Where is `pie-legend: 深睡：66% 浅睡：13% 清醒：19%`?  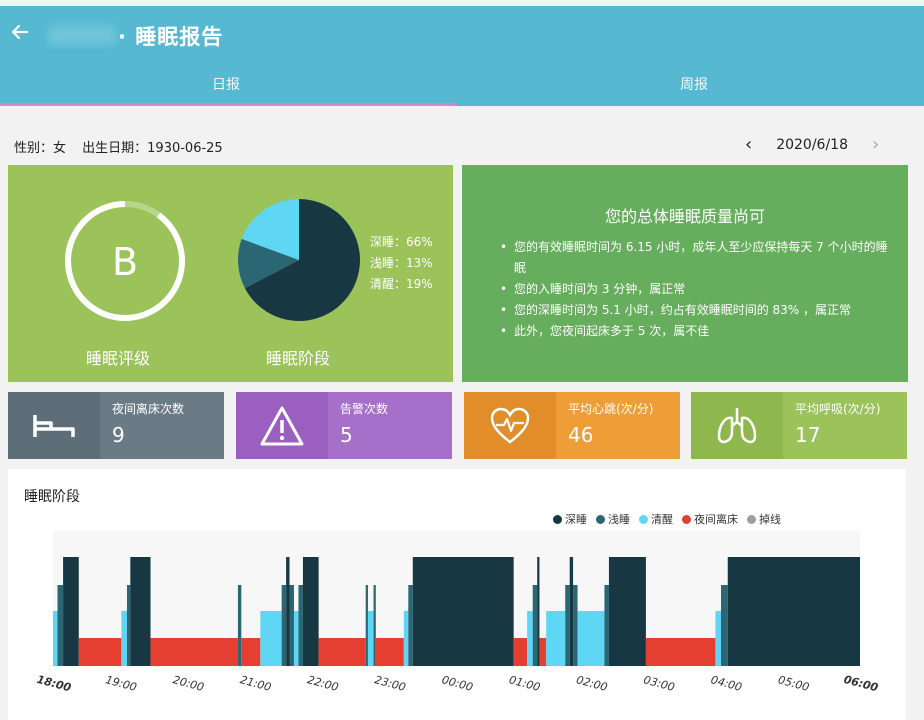
pie-legend: 深睡：66% 浅睡：13% 清醒：19% is located at coordinates (401, 263).